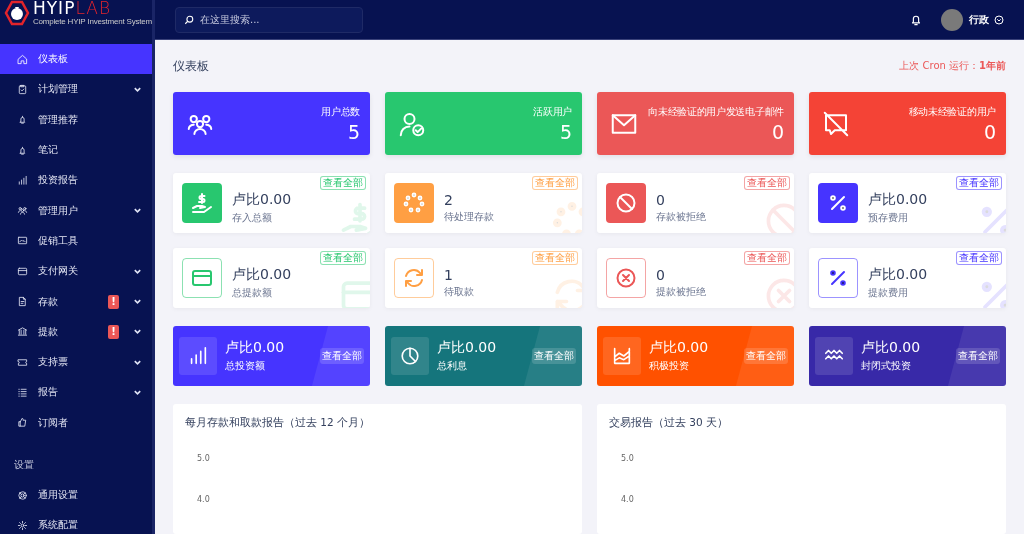  Describe the element at coordinates (22, 301) in the screenshot. I see `document-icon` at that location.